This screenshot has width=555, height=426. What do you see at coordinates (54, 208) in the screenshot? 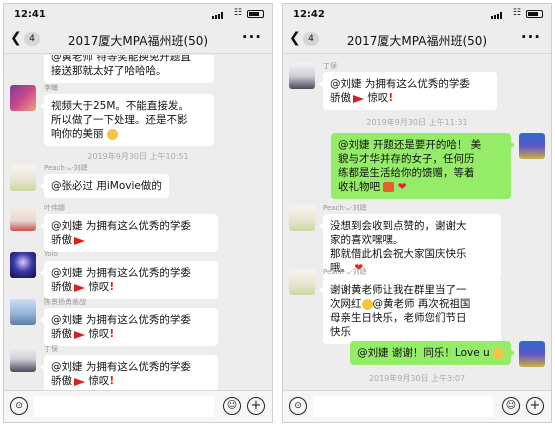
I see `sender-name: 叶伟娜` at bounding box center [54, 208].